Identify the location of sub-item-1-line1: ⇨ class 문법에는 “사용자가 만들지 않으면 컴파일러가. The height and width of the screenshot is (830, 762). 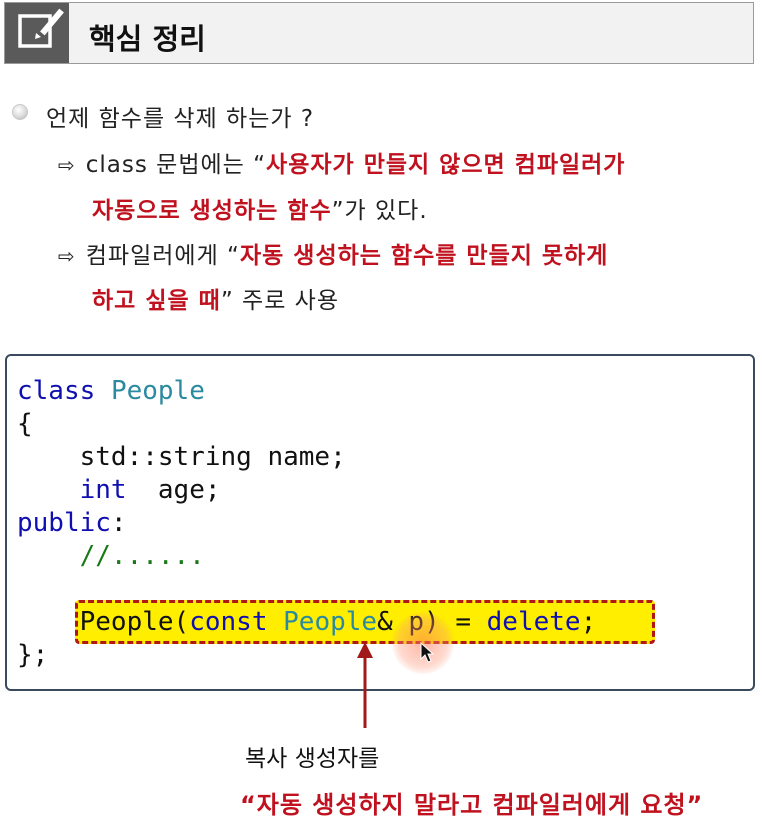
(341, 162).